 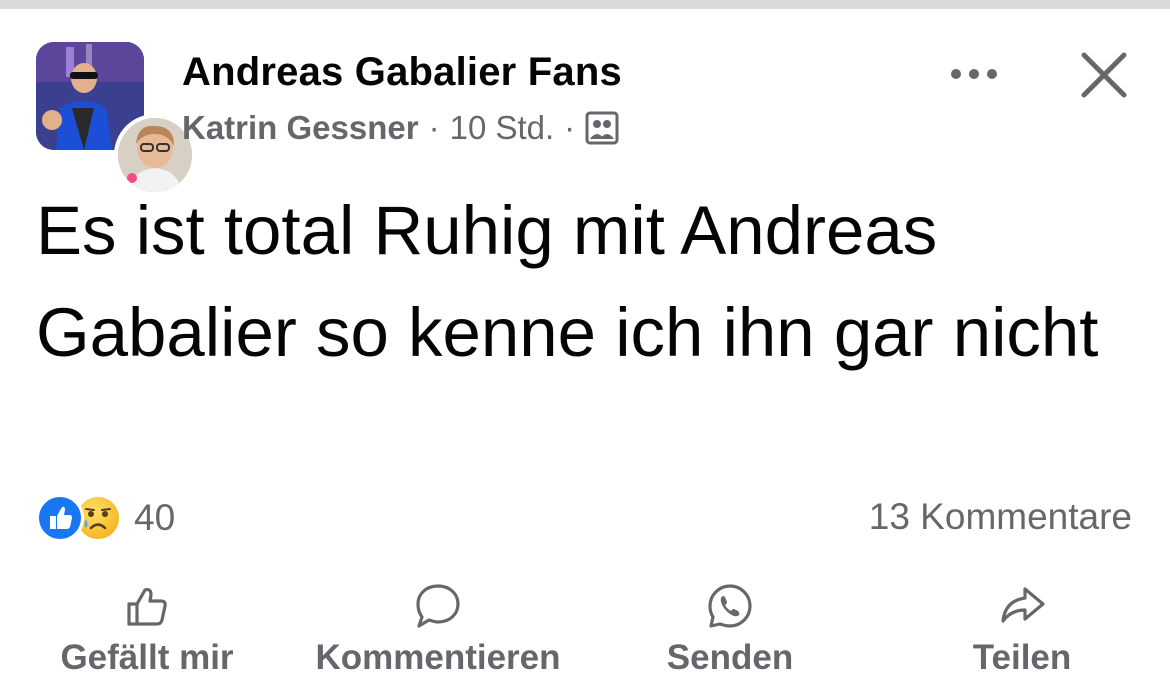 I want to click on send-button: Senden, so click(x=730, y=630).